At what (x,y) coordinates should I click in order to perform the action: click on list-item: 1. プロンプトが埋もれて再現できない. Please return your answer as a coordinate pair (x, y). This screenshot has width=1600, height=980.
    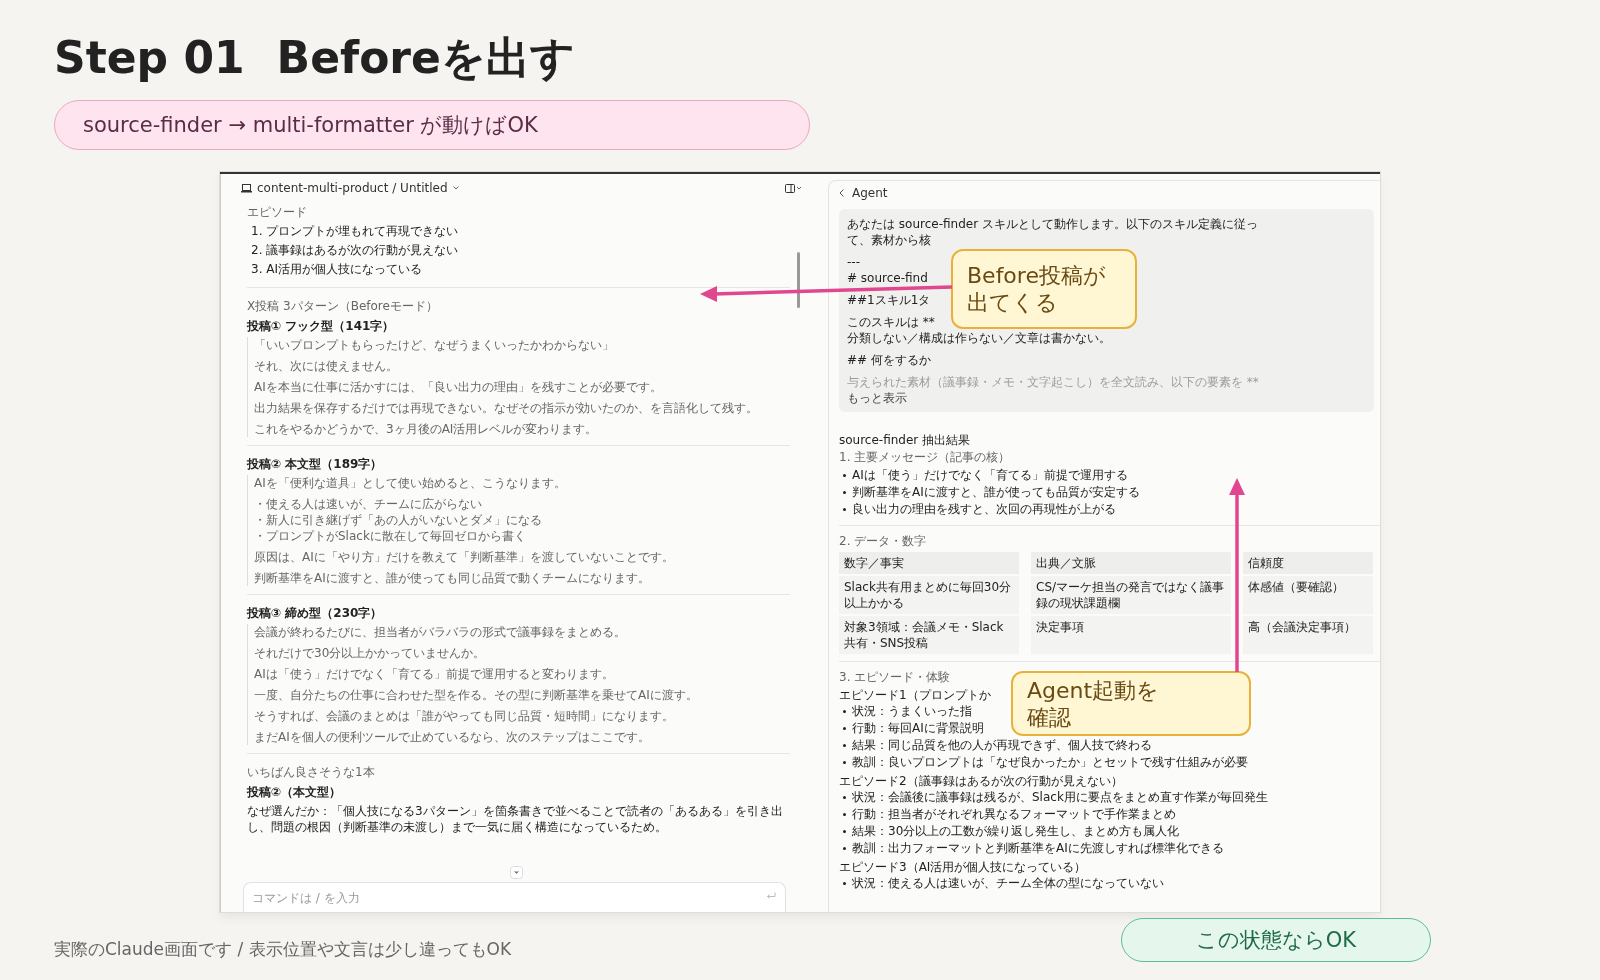
    Looking at the image, I should click on (355, 231).